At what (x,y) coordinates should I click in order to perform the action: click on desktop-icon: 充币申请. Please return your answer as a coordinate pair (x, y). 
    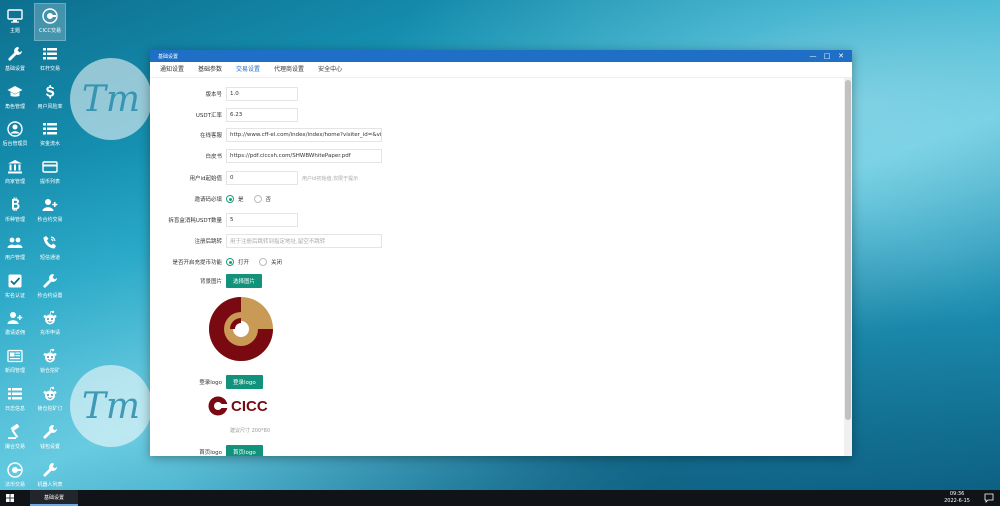
    Looking at the image, I should click on (50, 324).